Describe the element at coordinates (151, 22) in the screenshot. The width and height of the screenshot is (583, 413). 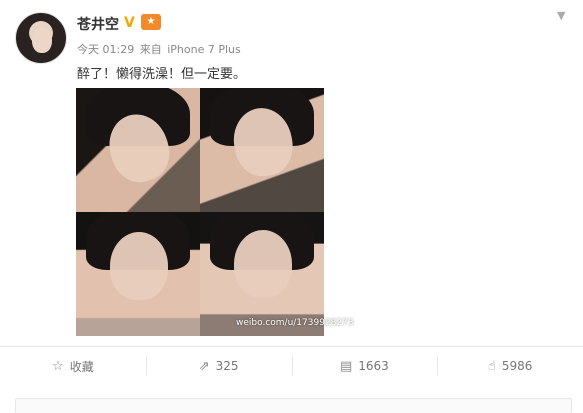
I see `vip-crown-icon: ★` at that location.